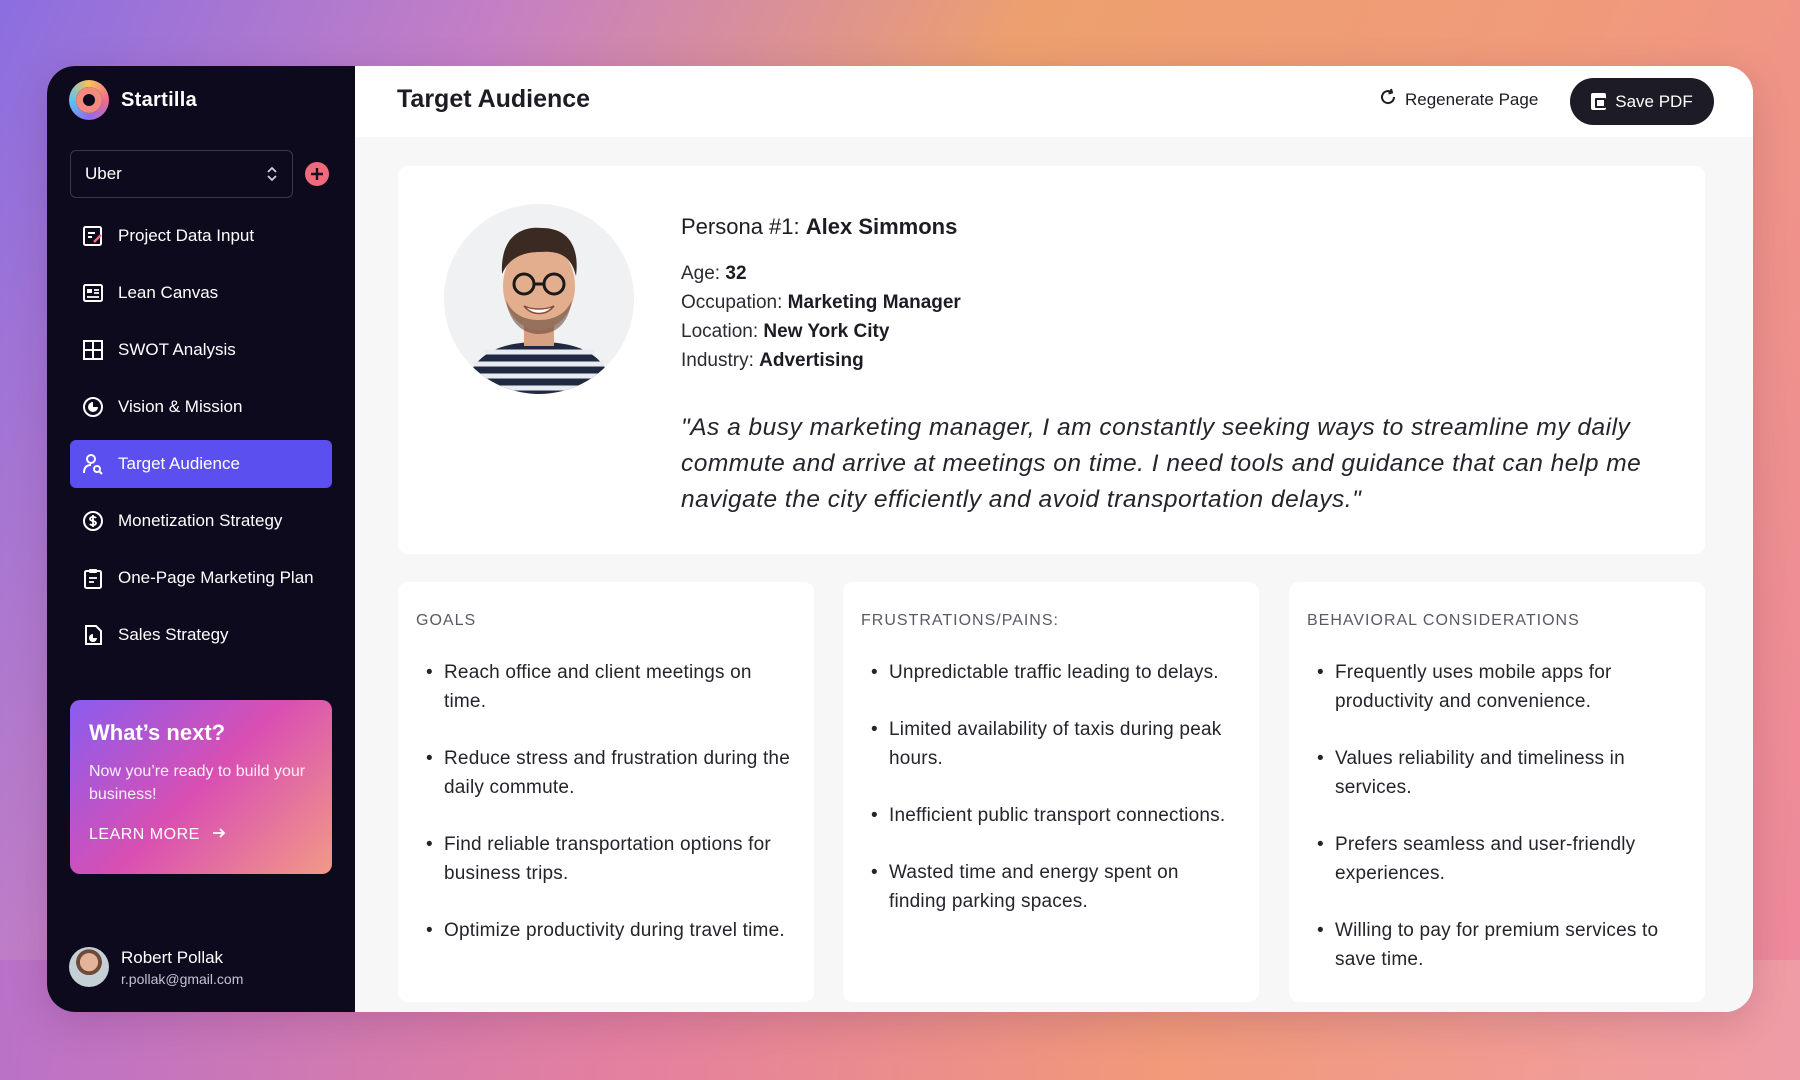 This screenshot has height=1080, width=1800. What do you see at coordinates (93, 350) in the screenshot?
I see `grid-icon` at bounding box center [93, 350].